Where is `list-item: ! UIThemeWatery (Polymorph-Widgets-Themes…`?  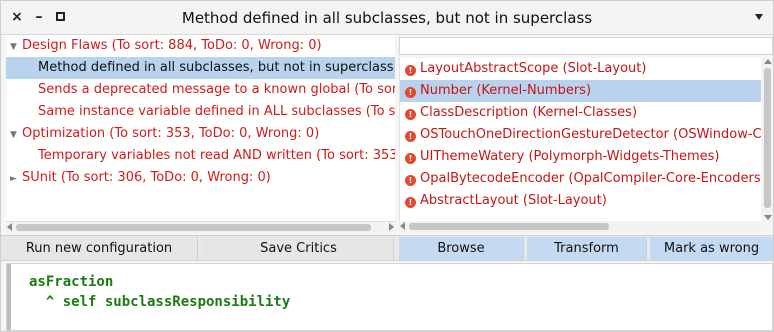 list-item: ! UIThemeWatery (Polymorph-Widgets-Themes… is located at coordinates (580, 157).